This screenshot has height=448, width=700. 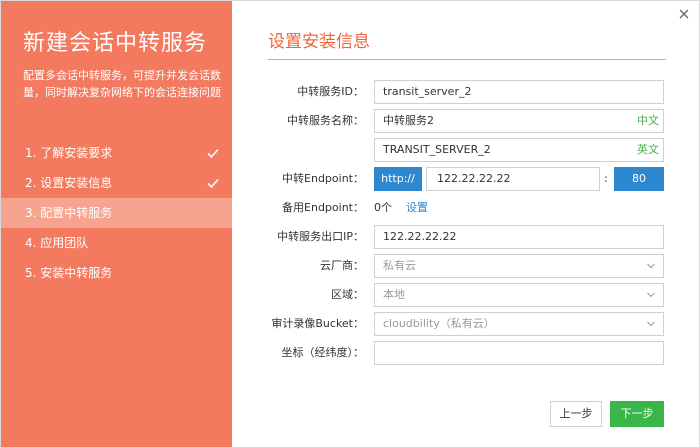 I want to click on exit-ip-value: 122.22.22.22, so click(x=420, y=236).